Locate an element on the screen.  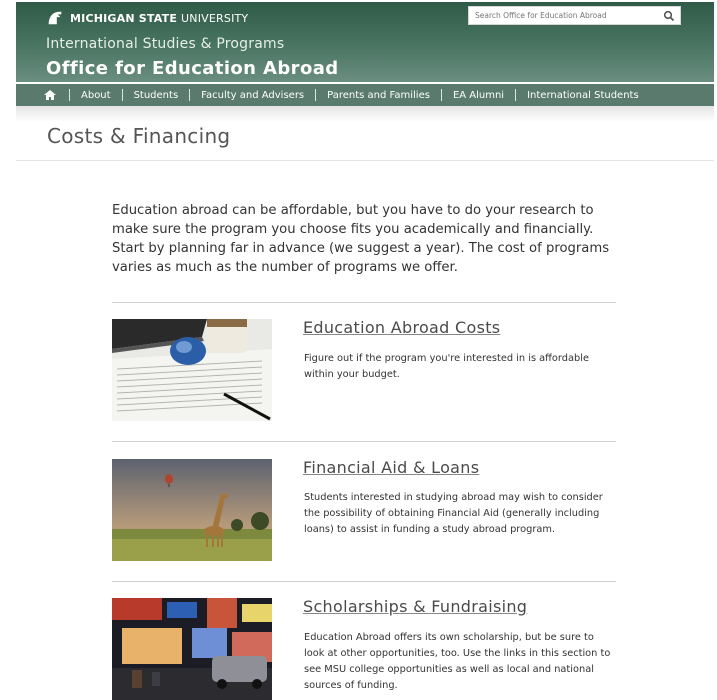
spartan-helmet-icon is located at coordinates (55, 18).